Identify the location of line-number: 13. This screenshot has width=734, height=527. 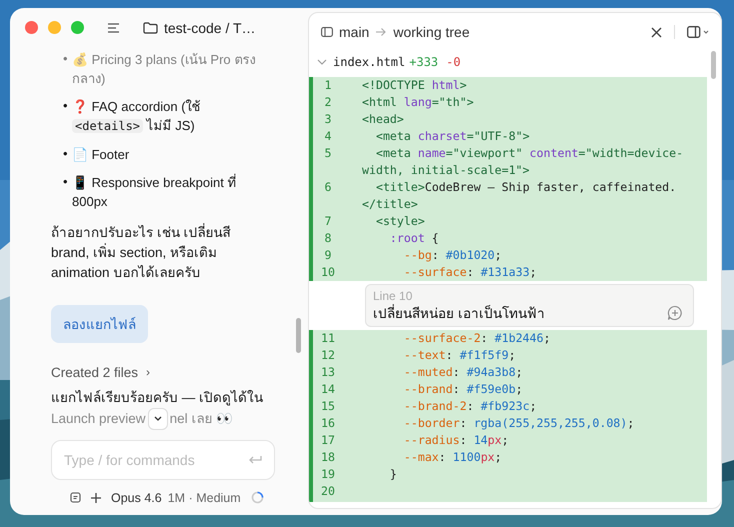
(328, 372).